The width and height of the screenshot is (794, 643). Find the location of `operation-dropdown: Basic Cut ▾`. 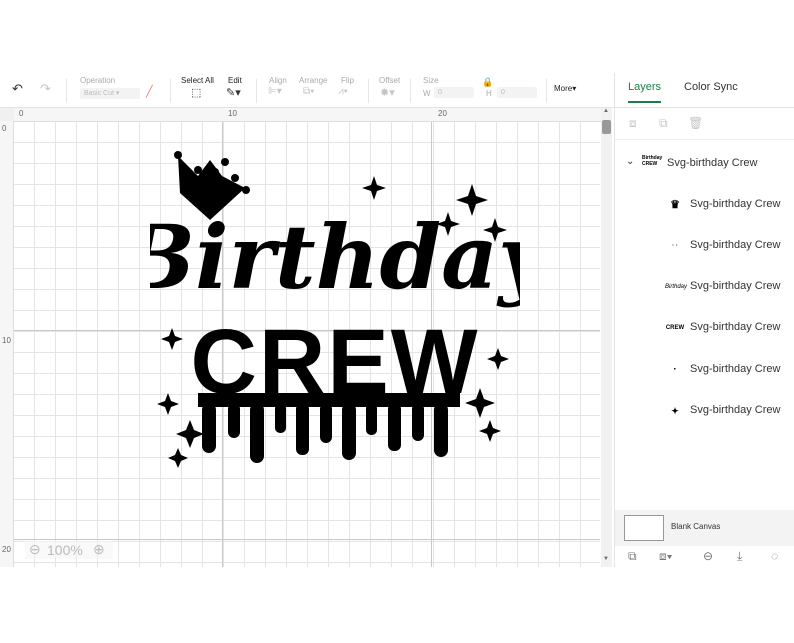

operation-dropdown: Basic Cut ▾ is located at coordinates (110, 93).